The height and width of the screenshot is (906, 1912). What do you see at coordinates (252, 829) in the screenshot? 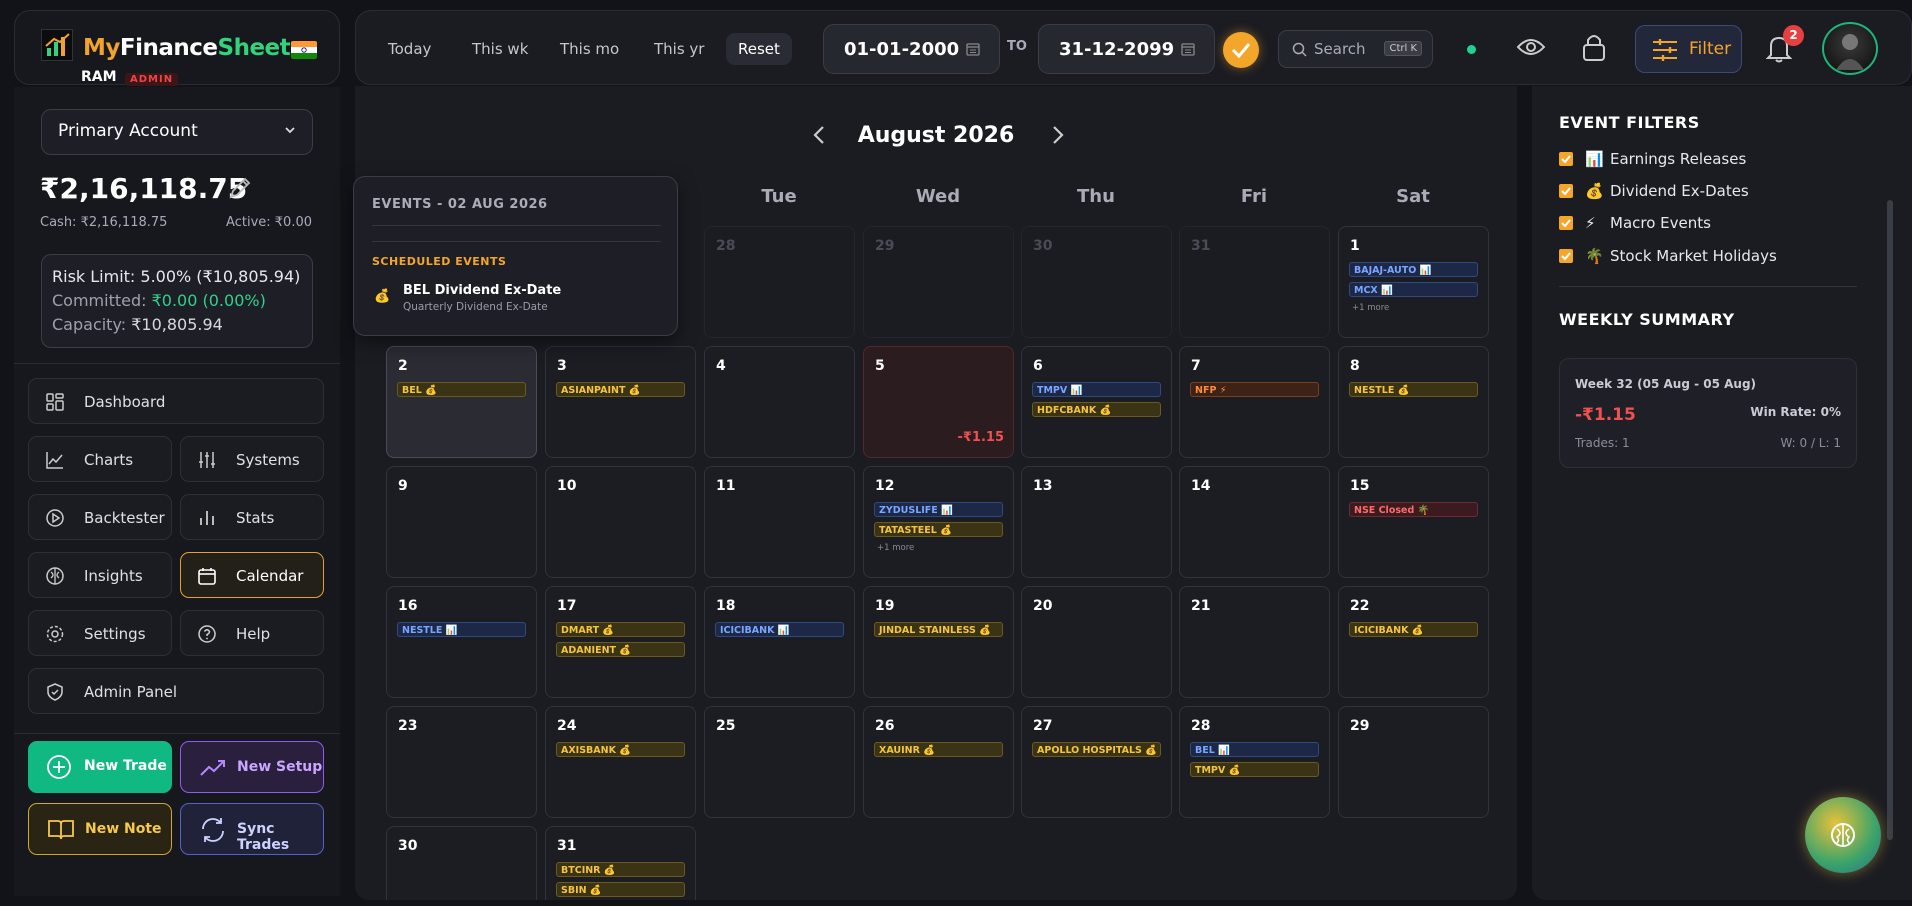
I see `sync-trades-button: Sync Trades` at bounding box center [252, 829].